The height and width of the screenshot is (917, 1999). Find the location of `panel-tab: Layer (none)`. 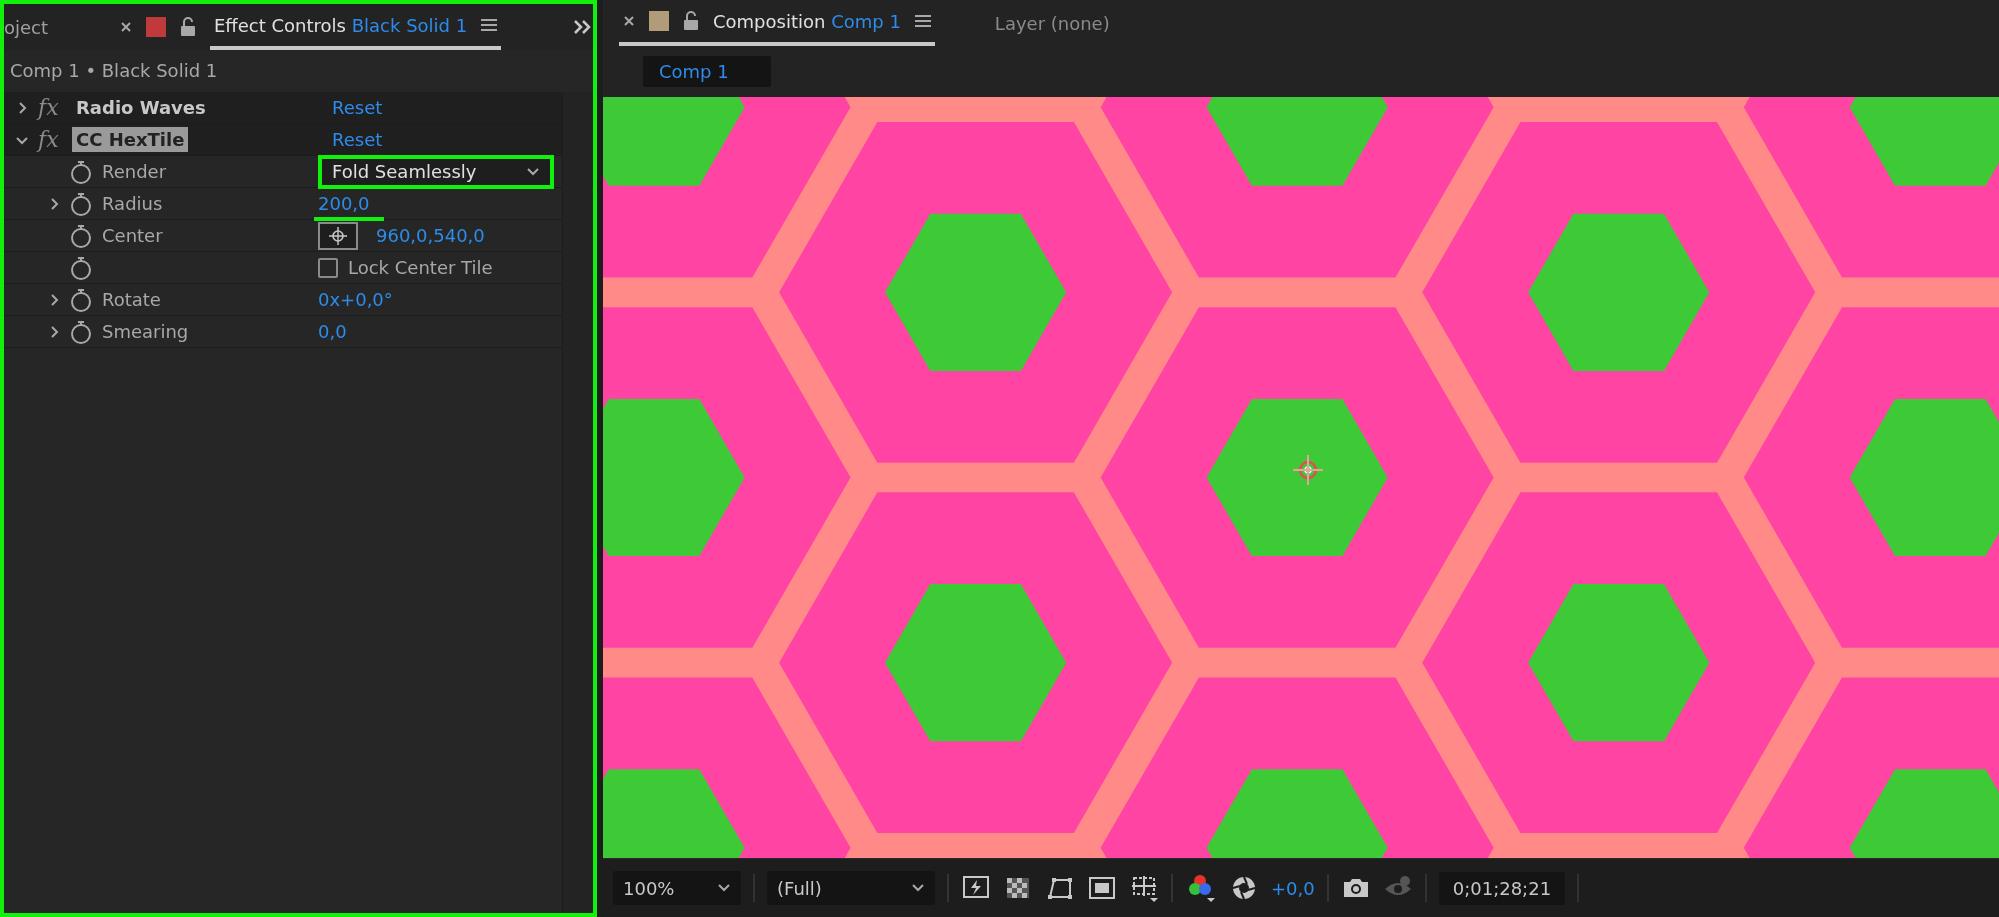

panel-tab: Layer (none) is located at coordinates (1052, 23).